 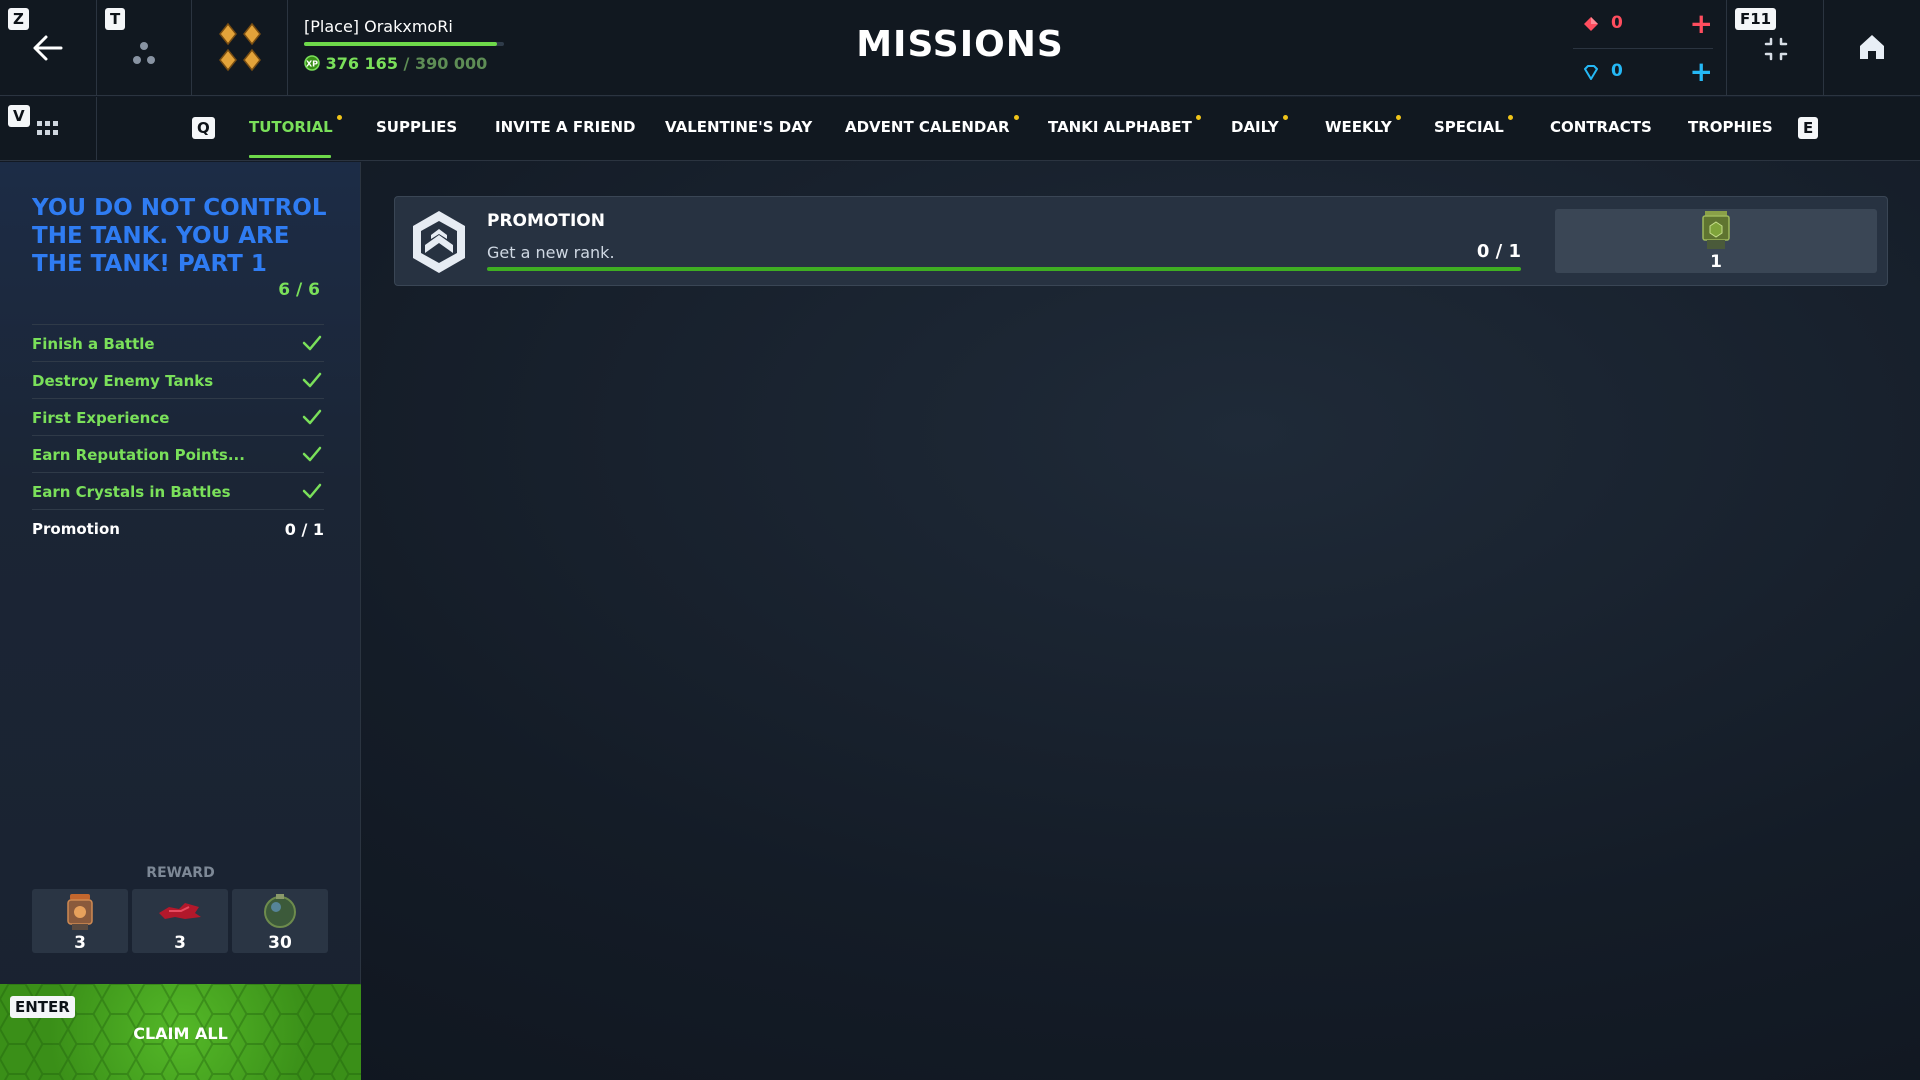 I want to click on tab-label: INVITE A FRIEND, so click(x=565, y=127).